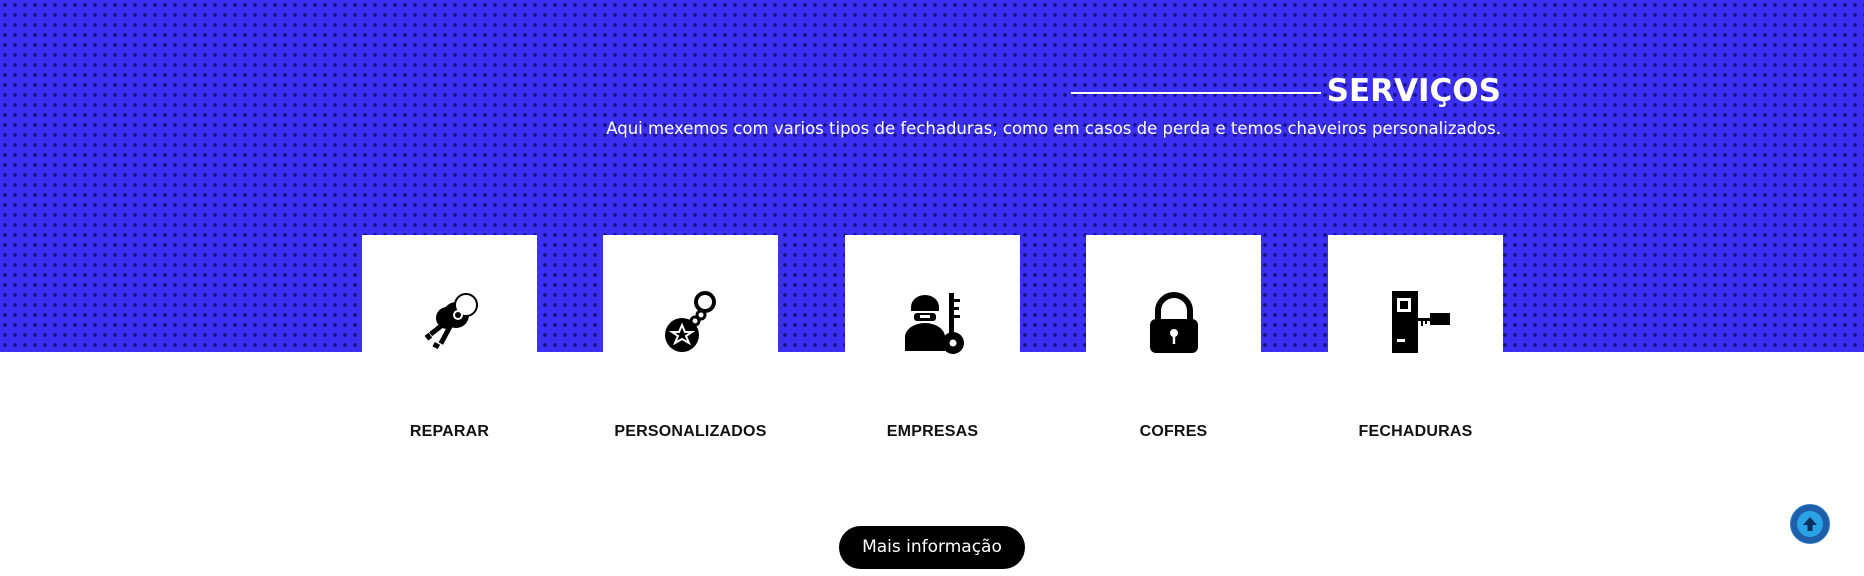  I want to click on service-card-reparar: REPARAR, so click(449, 340).